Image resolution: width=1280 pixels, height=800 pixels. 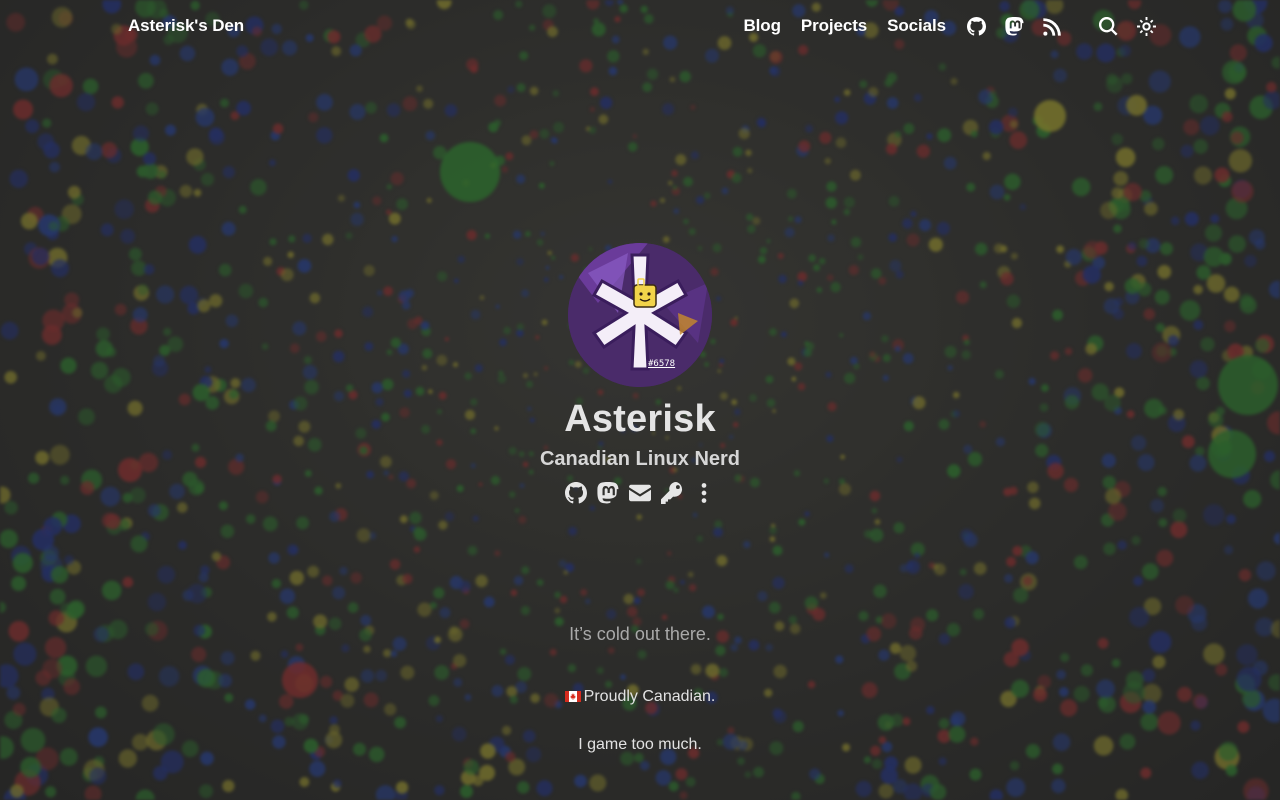 I want to click on proudly-canadian-line: Proudly Canadian., so click(x=640, y=697).